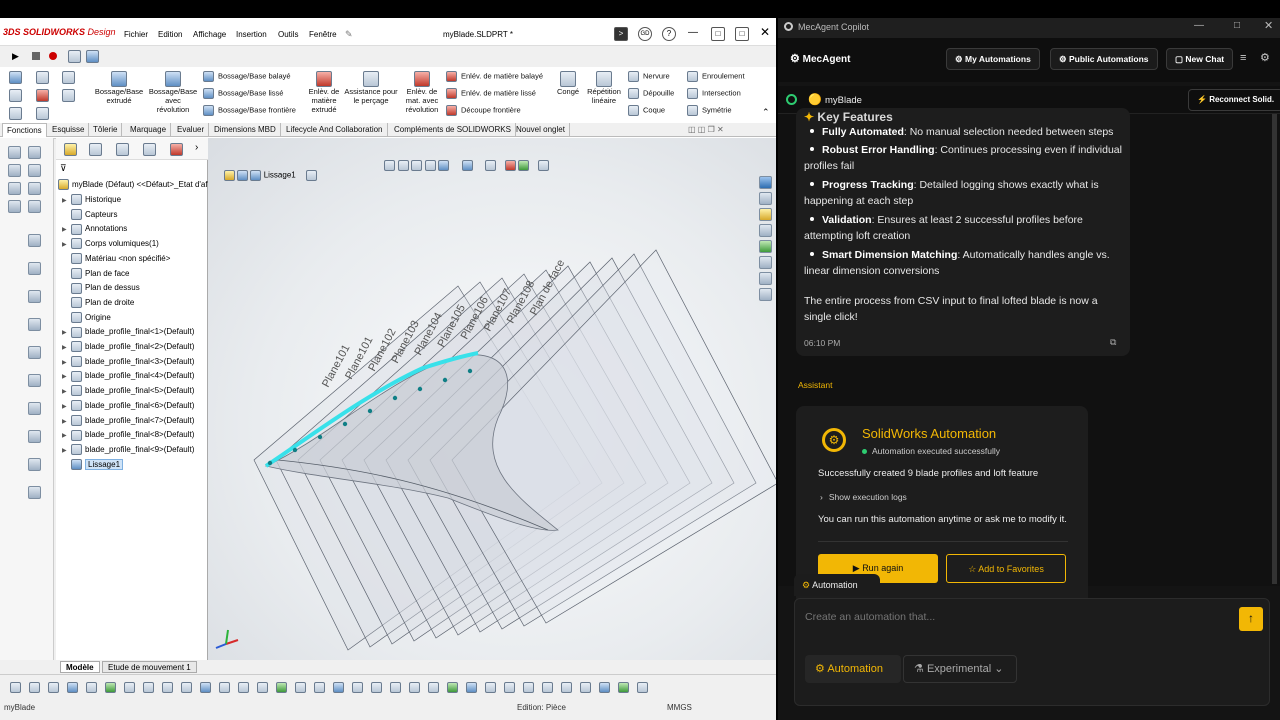 This screenshot has width=1280, height=720. What do you see at coordinates (15, 95) in the screenshot?
I see `new-doc-icon` at bounding box center [15, 95].